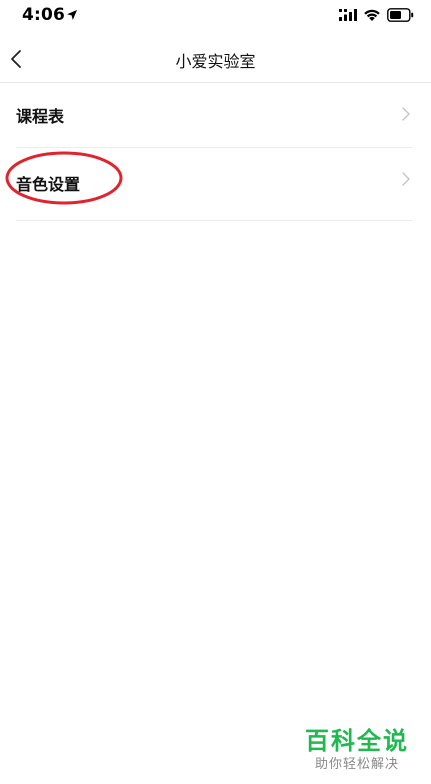 The image size is (431, 784). What do you see at coordinates (215, 17) in the screenshot?
I see `status-bar: 4:06` at bounding box center [215, 17].